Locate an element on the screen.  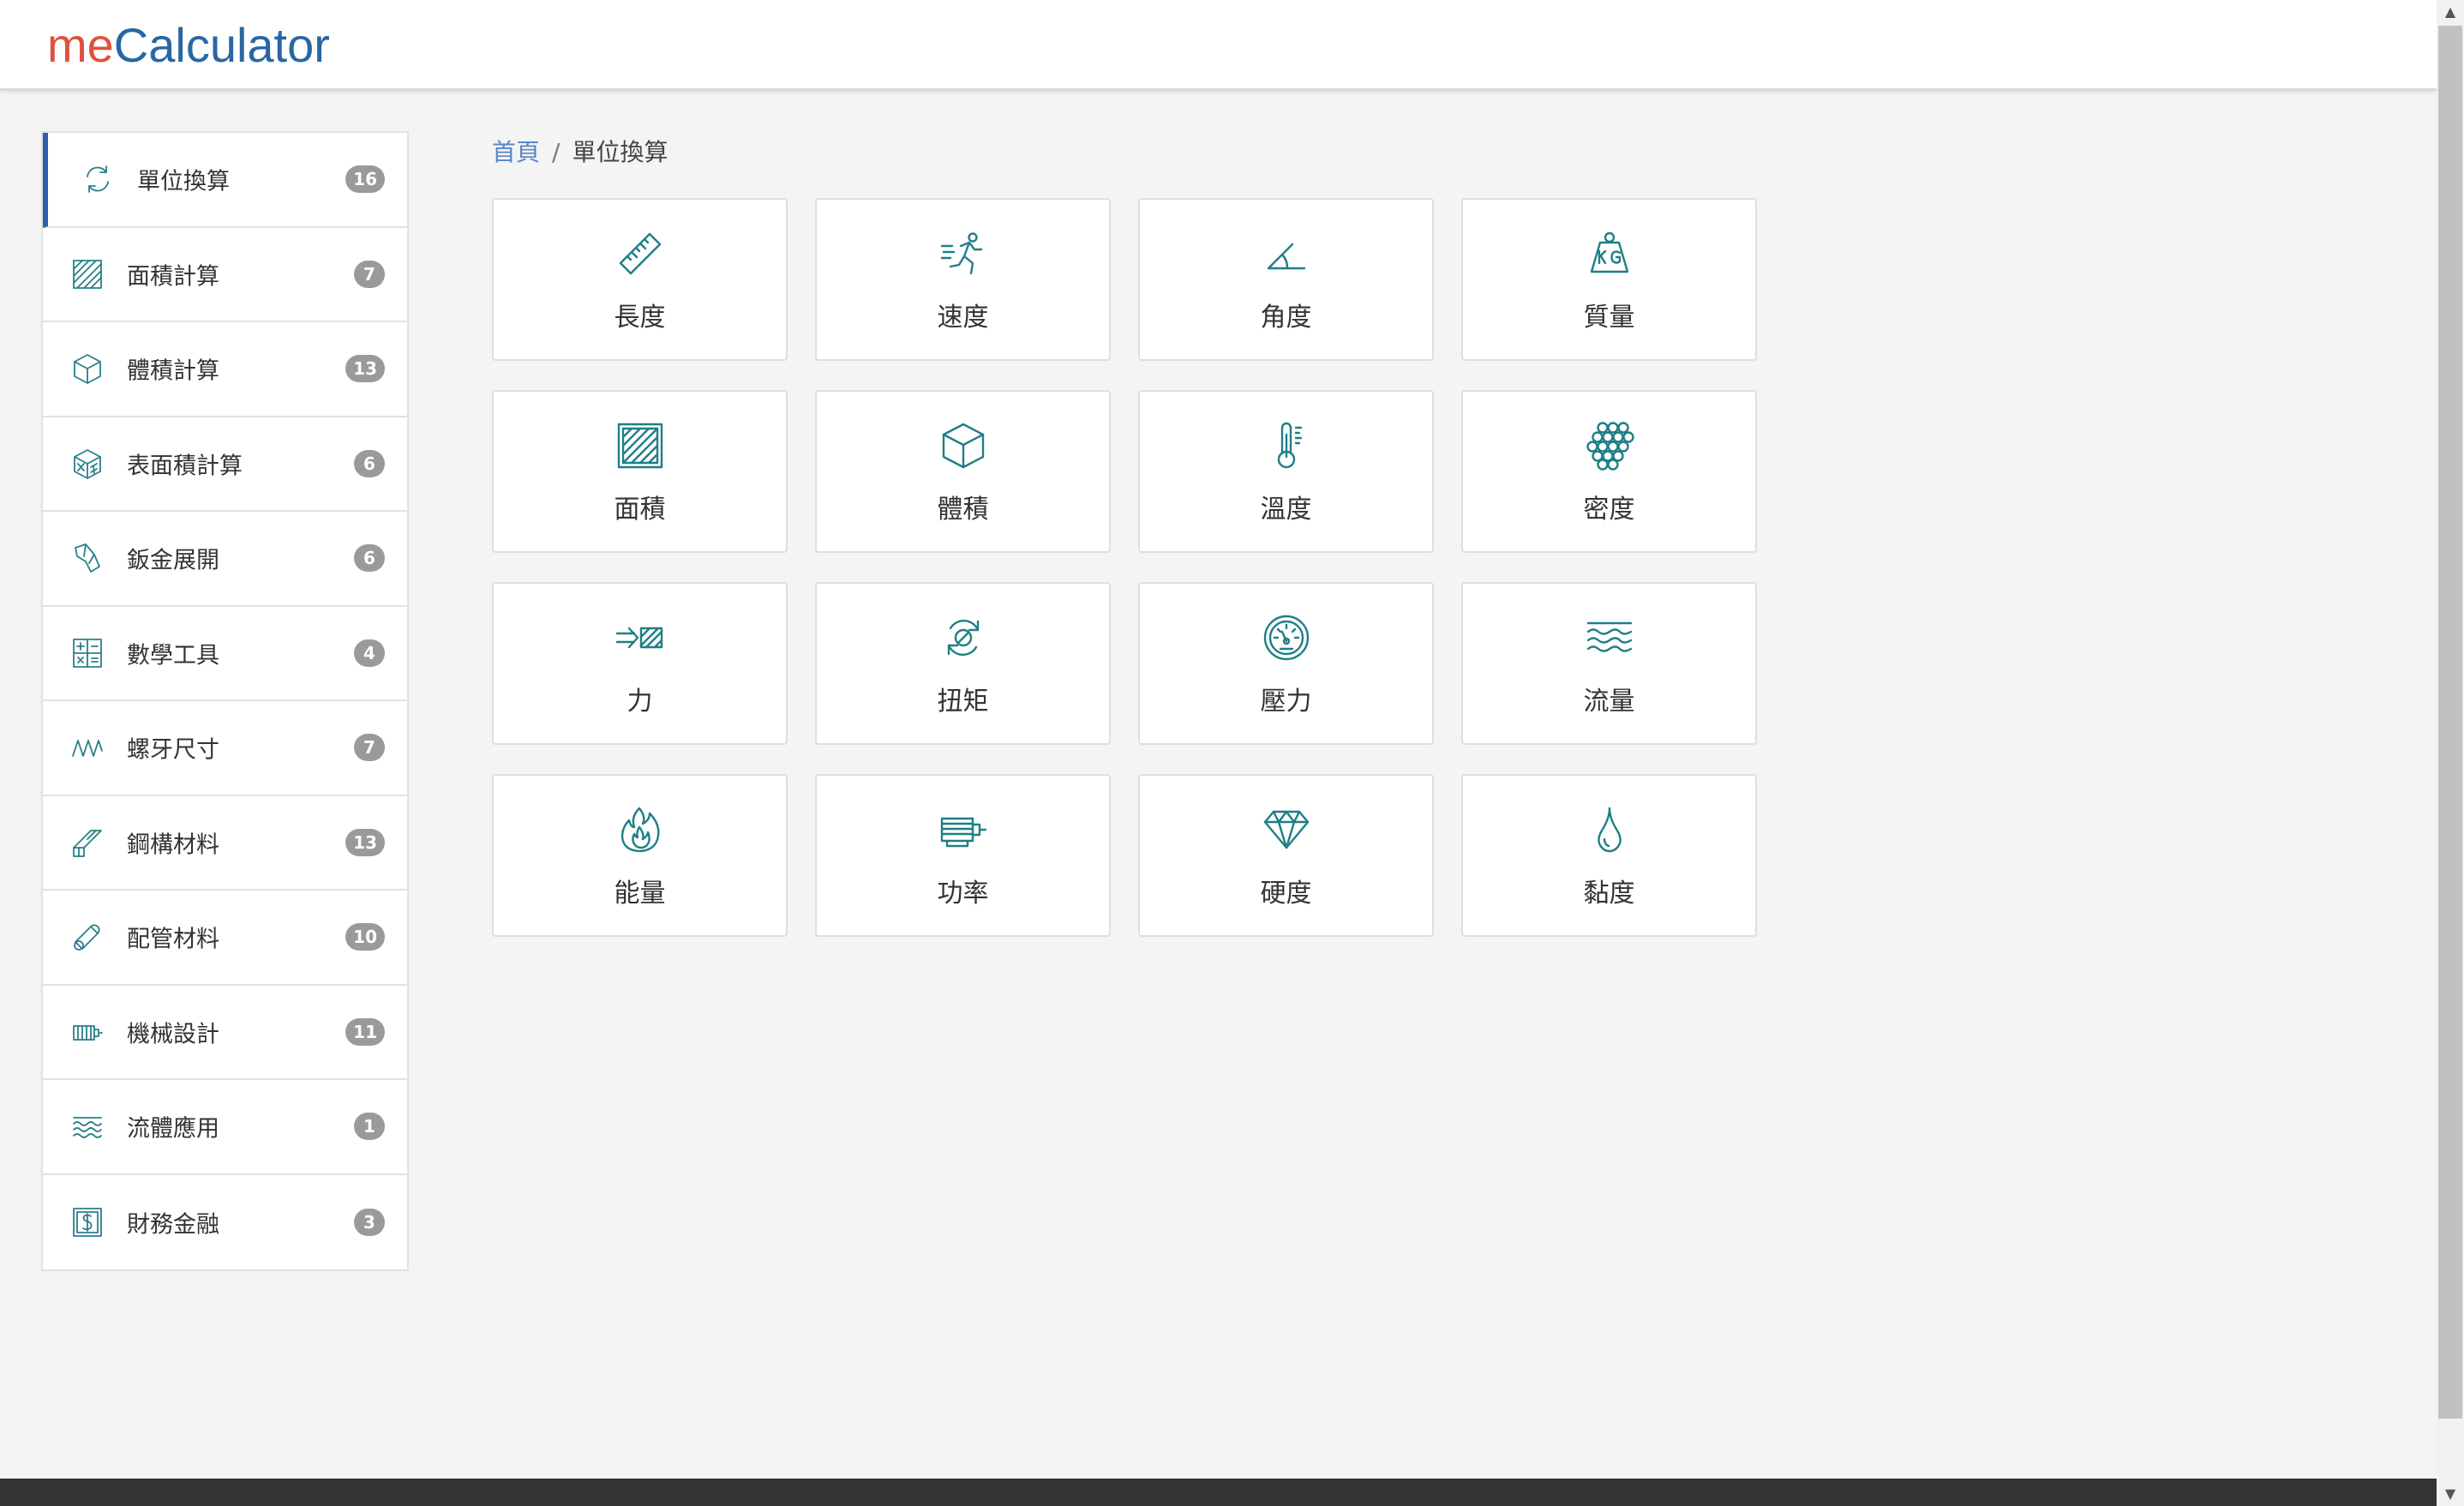
weight-kg-icon is located at coordinates (1609, 254).